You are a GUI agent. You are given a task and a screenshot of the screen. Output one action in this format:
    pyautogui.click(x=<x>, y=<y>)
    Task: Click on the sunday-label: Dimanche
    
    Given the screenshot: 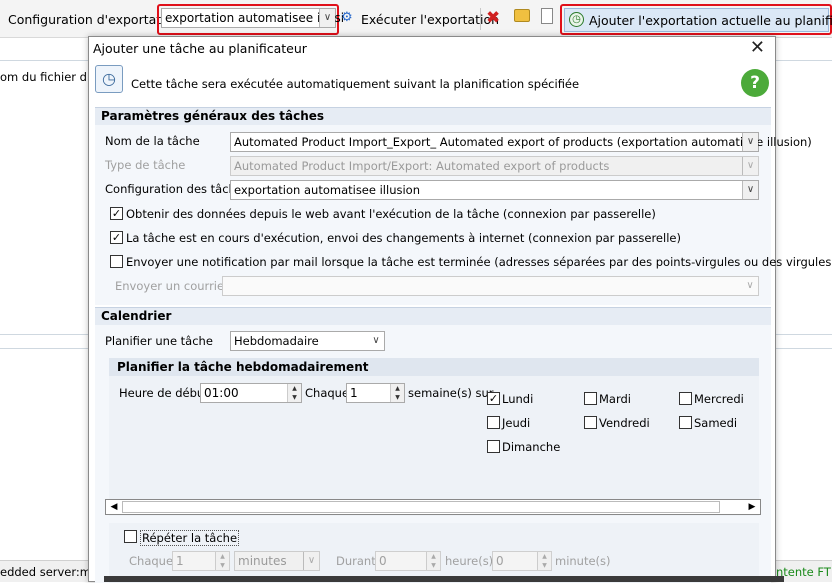 What is the action you would take?
    pyautogui.click(x=531, y=447)
    